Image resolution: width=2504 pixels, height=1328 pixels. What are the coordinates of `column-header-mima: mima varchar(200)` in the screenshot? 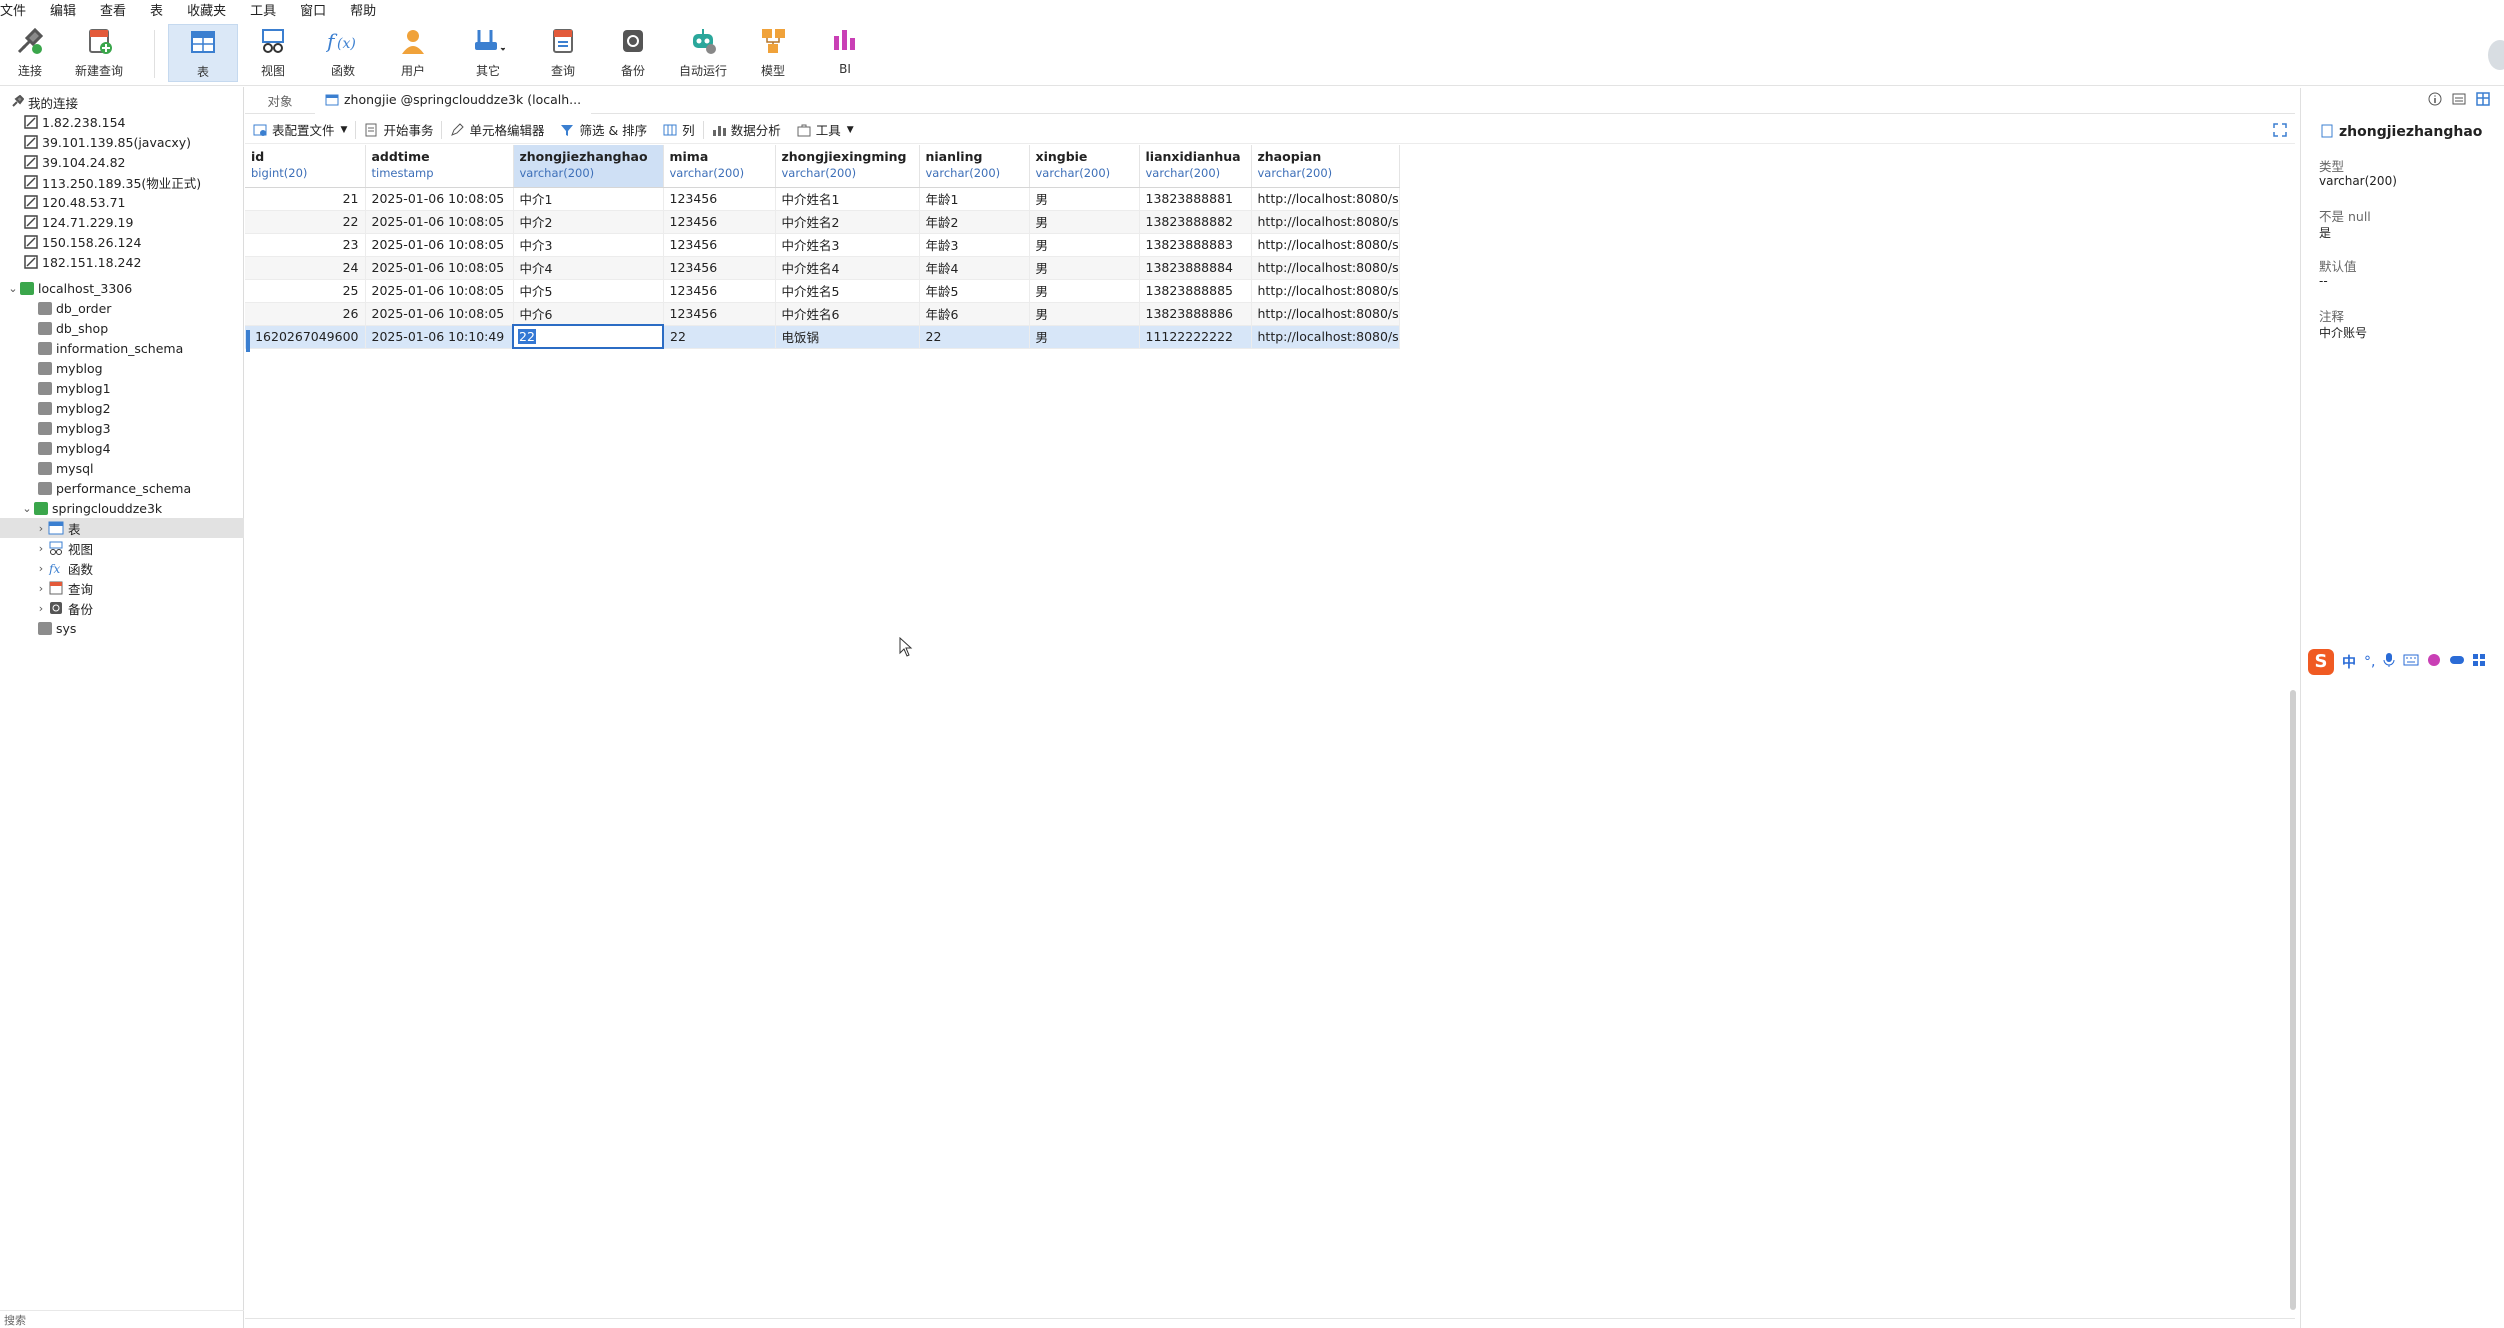 It's located at (719, 166).